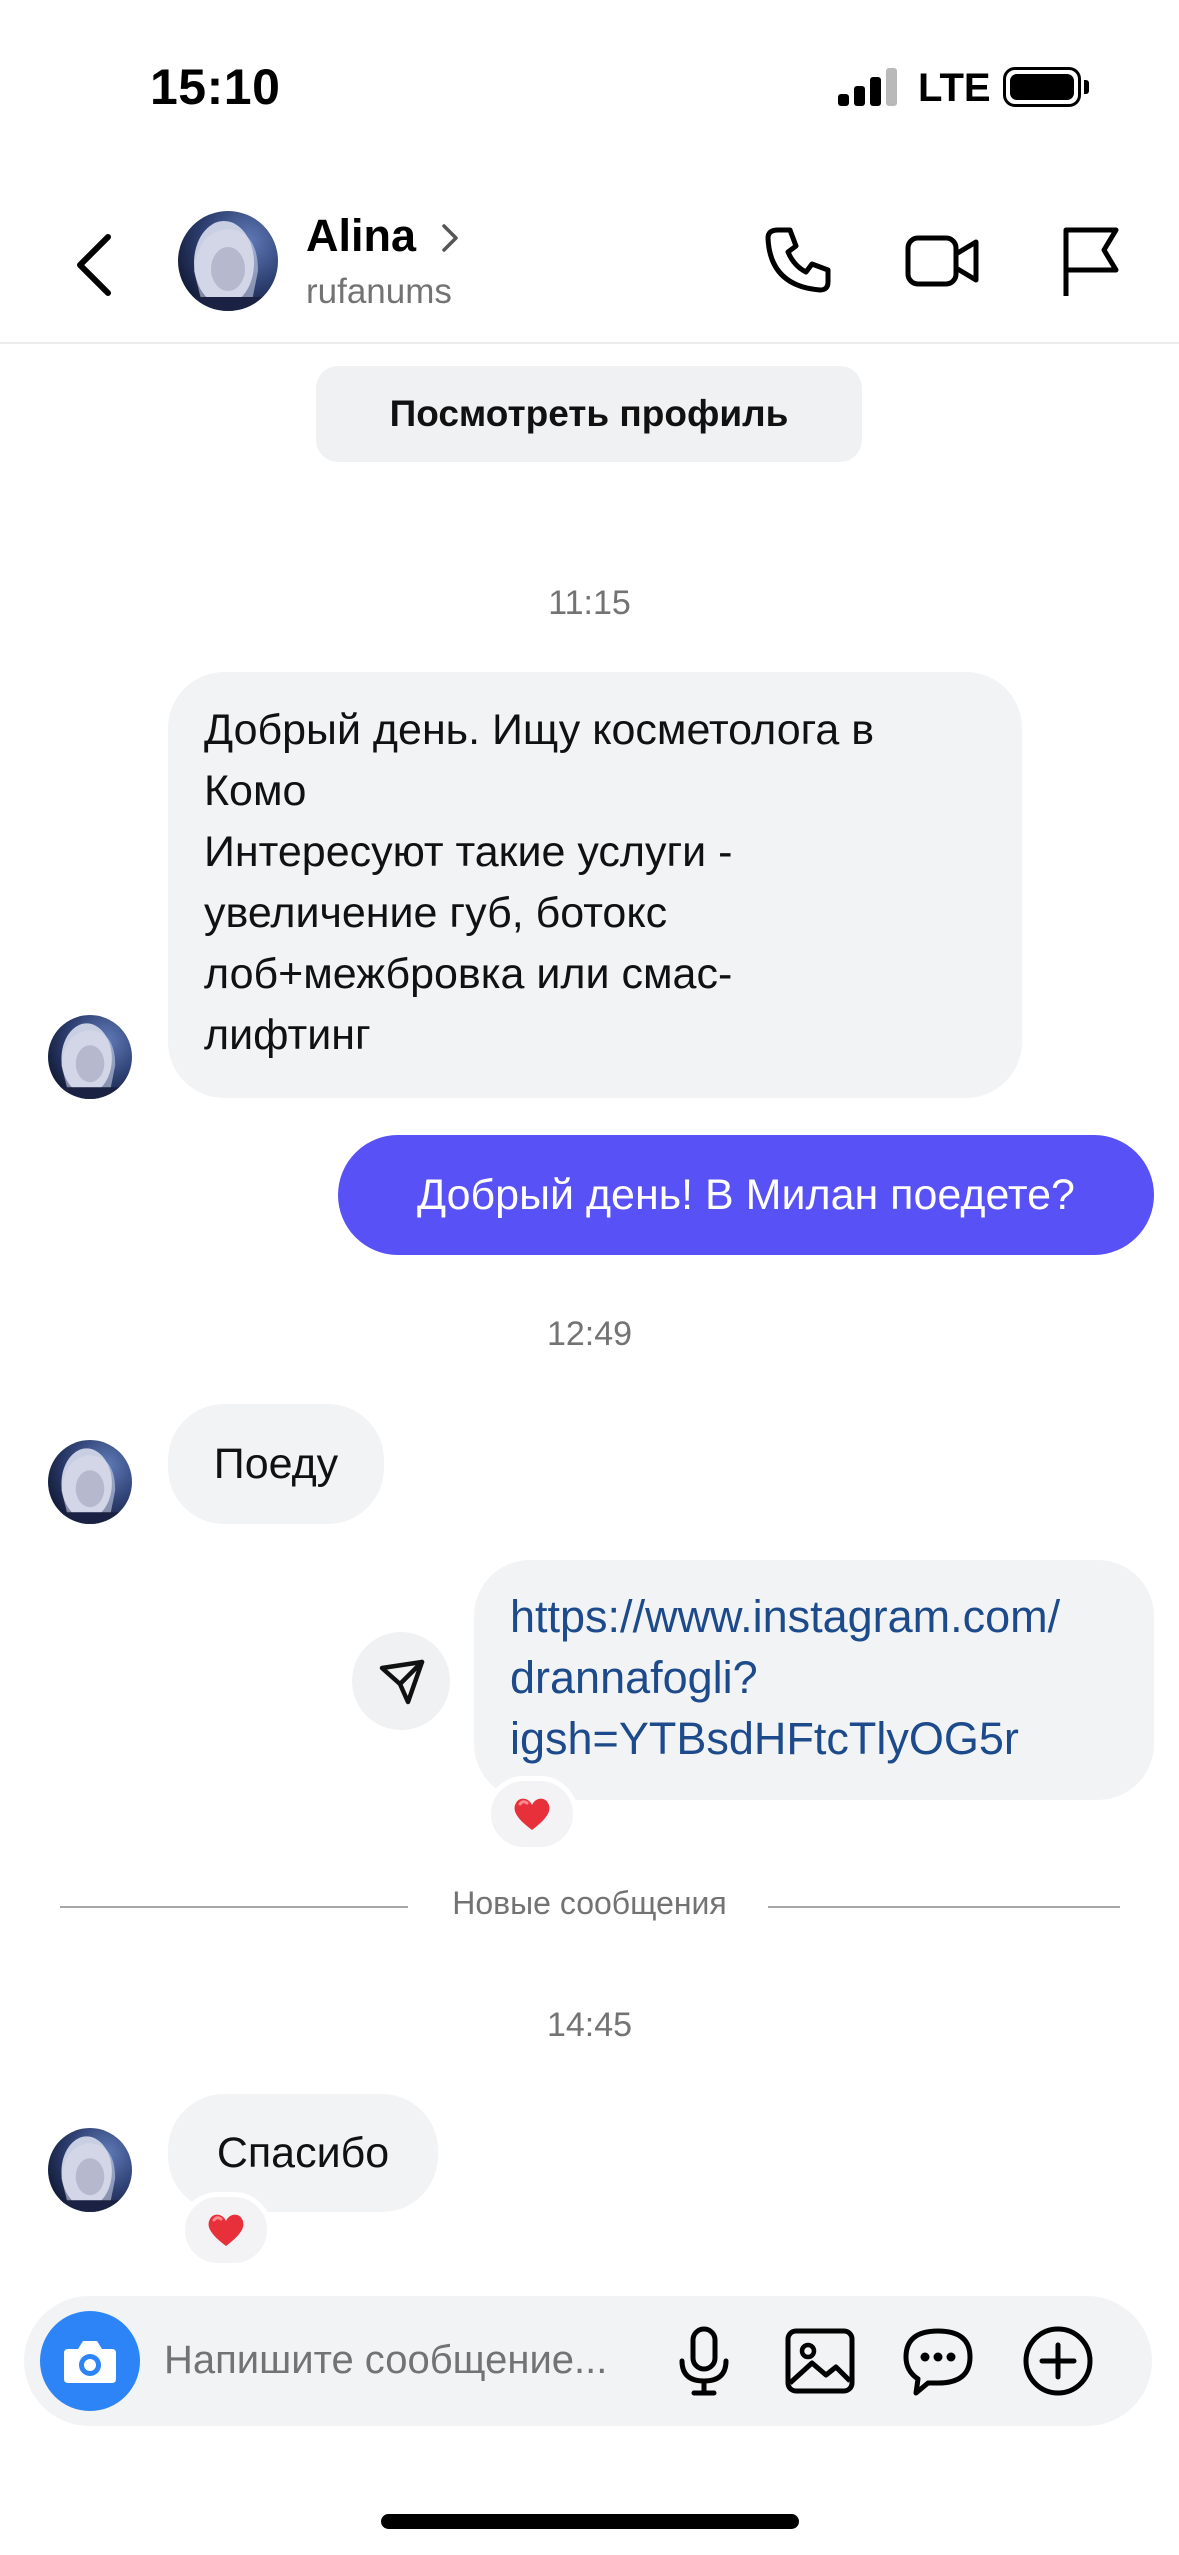 The width and height of the screenshot is (1179, 2555). What do you see at coordinates (539, 730) in the screenshot?
I see `message-line: Добрый день. Ищу косметолога в` at bounding box center [539, 730].